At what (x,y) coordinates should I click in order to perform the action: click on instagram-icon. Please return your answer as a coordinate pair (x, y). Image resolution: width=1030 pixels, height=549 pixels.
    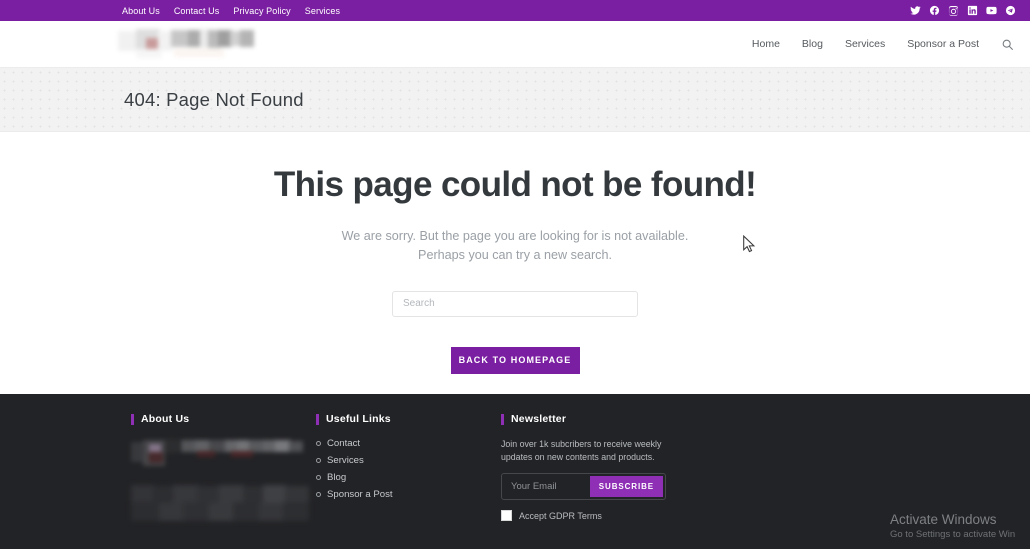
    Looking at the image, I should click on (953, 10).